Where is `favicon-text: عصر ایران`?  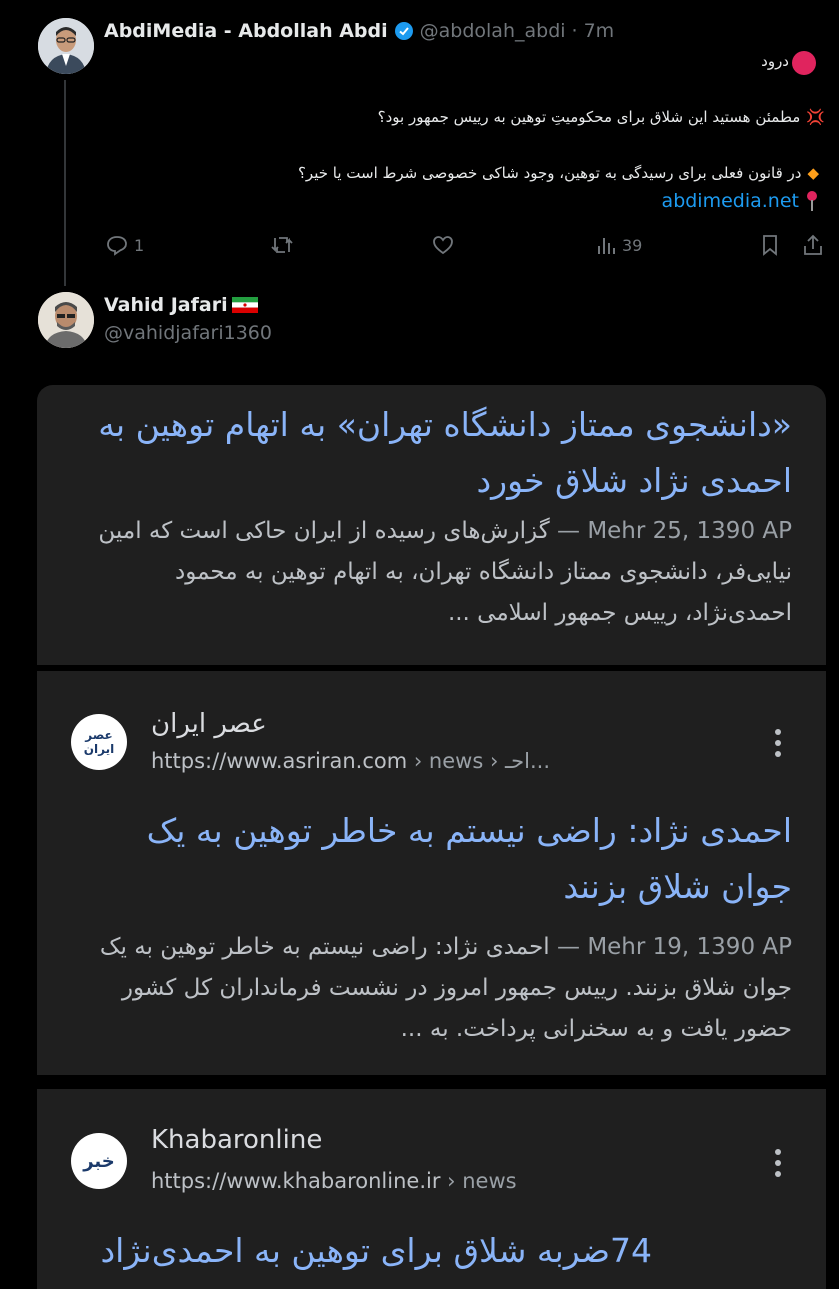 favicon-text: عصر ایران is located at coordinates (99, 742).